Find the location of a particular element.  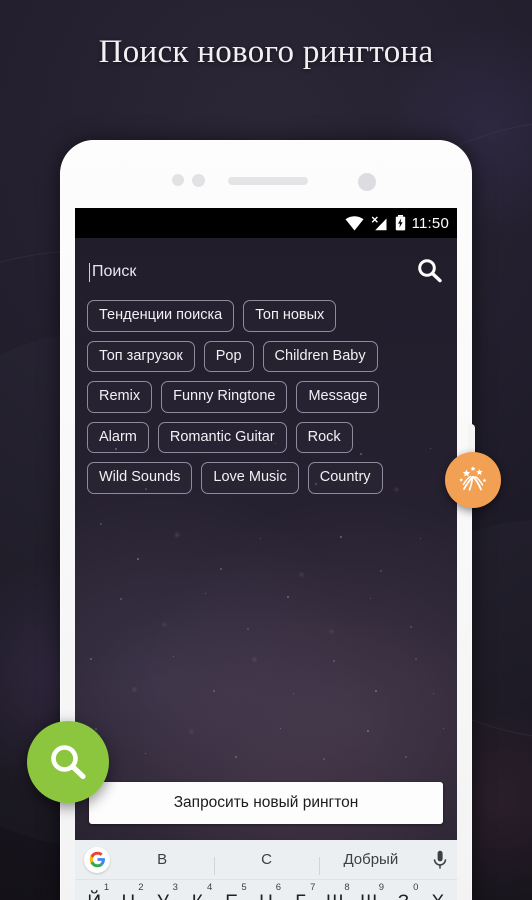

key-number-hint: 3 is located at coordinates (175, 887).